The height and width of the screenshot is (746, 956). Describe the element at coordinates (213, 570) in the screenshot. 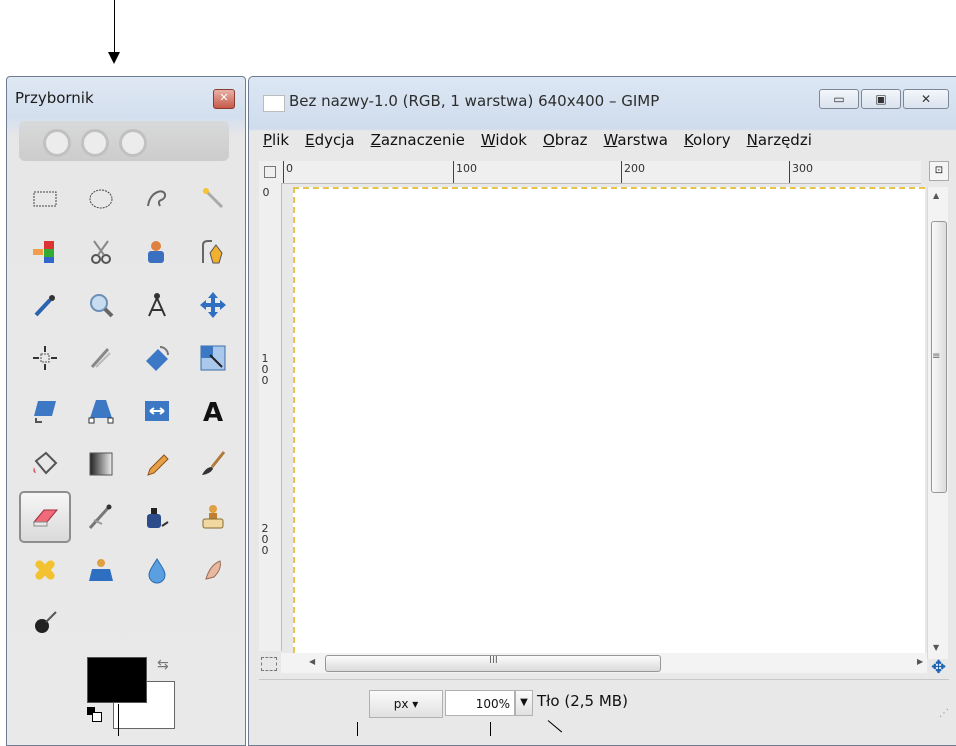

I see `smudge-icon` at that location.